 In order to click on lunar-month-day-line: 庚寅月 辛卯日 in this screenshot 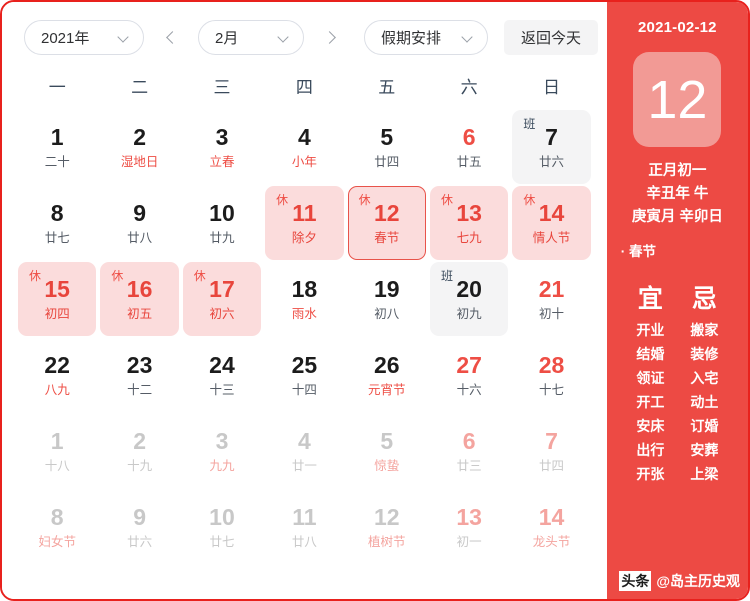, I will do `click(677, 217)`.